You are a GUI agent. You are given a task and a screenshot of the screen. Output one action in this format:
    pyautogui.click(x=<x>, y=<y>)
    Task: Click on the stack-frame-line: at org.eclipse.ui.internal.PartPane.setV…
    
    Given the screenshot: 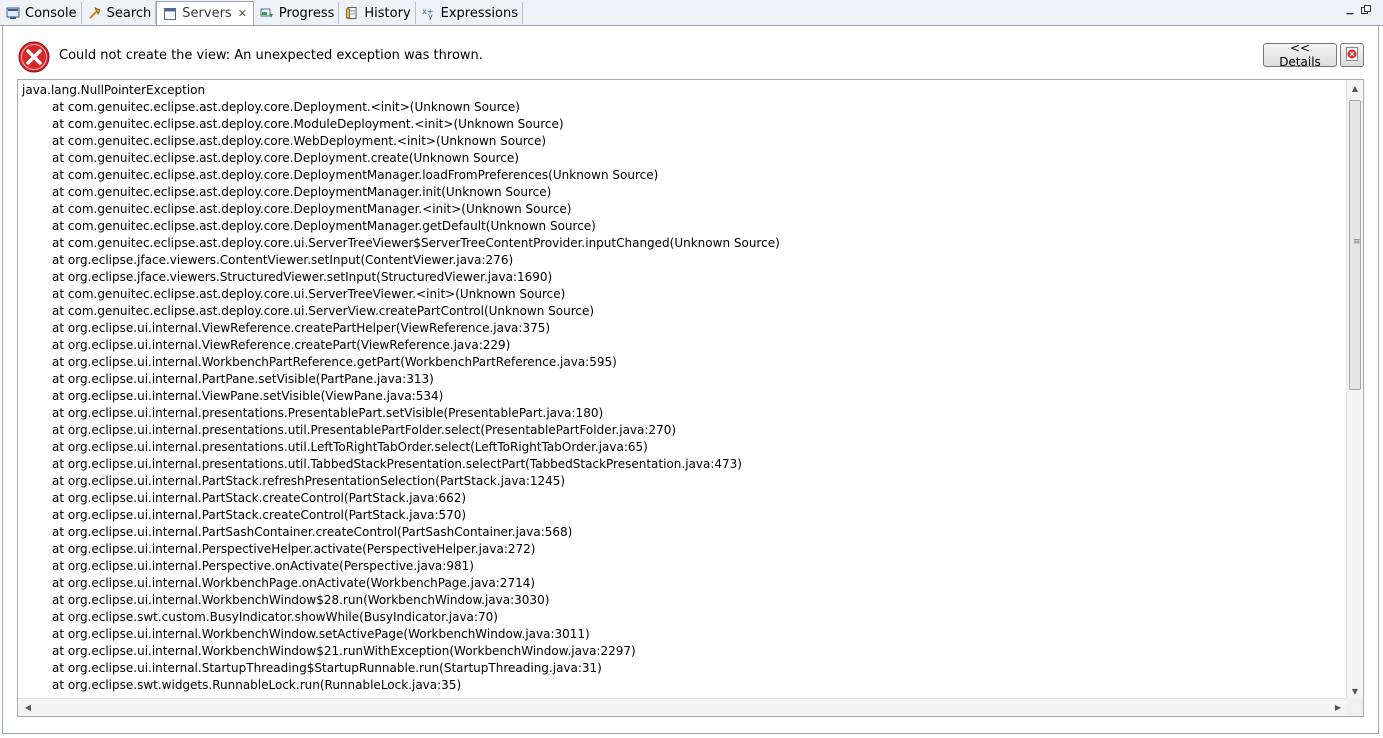 What is the action you would take?
    pyautogui.click(x=243, y=379)
    